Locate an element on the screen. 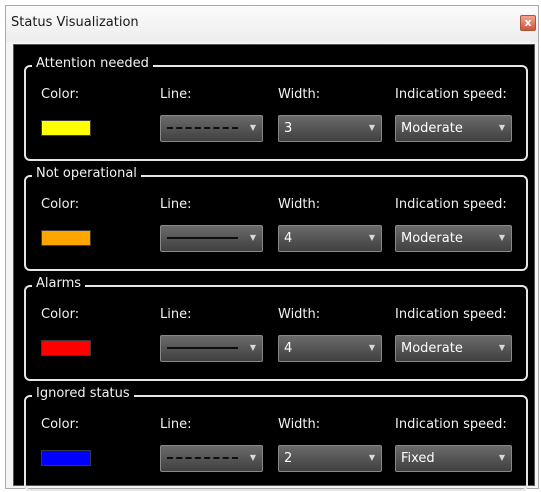  width-value: 2 is located at coordinates (288, 458).